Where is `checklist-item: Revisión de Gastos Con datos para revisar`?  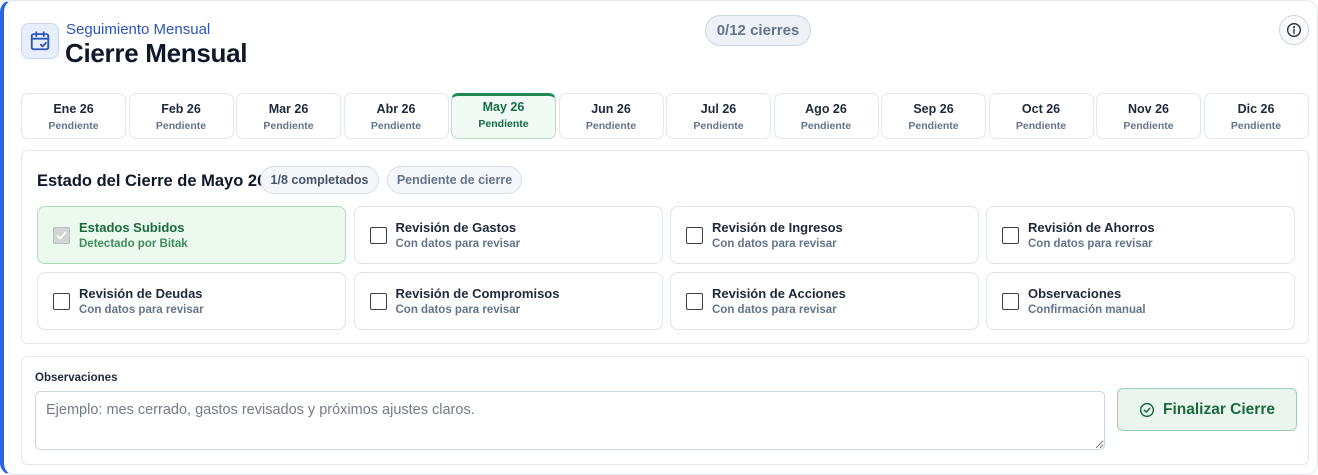
checklist-item: Revisión de Gastos Con datos para revisar is located at coordinates (508, 235).